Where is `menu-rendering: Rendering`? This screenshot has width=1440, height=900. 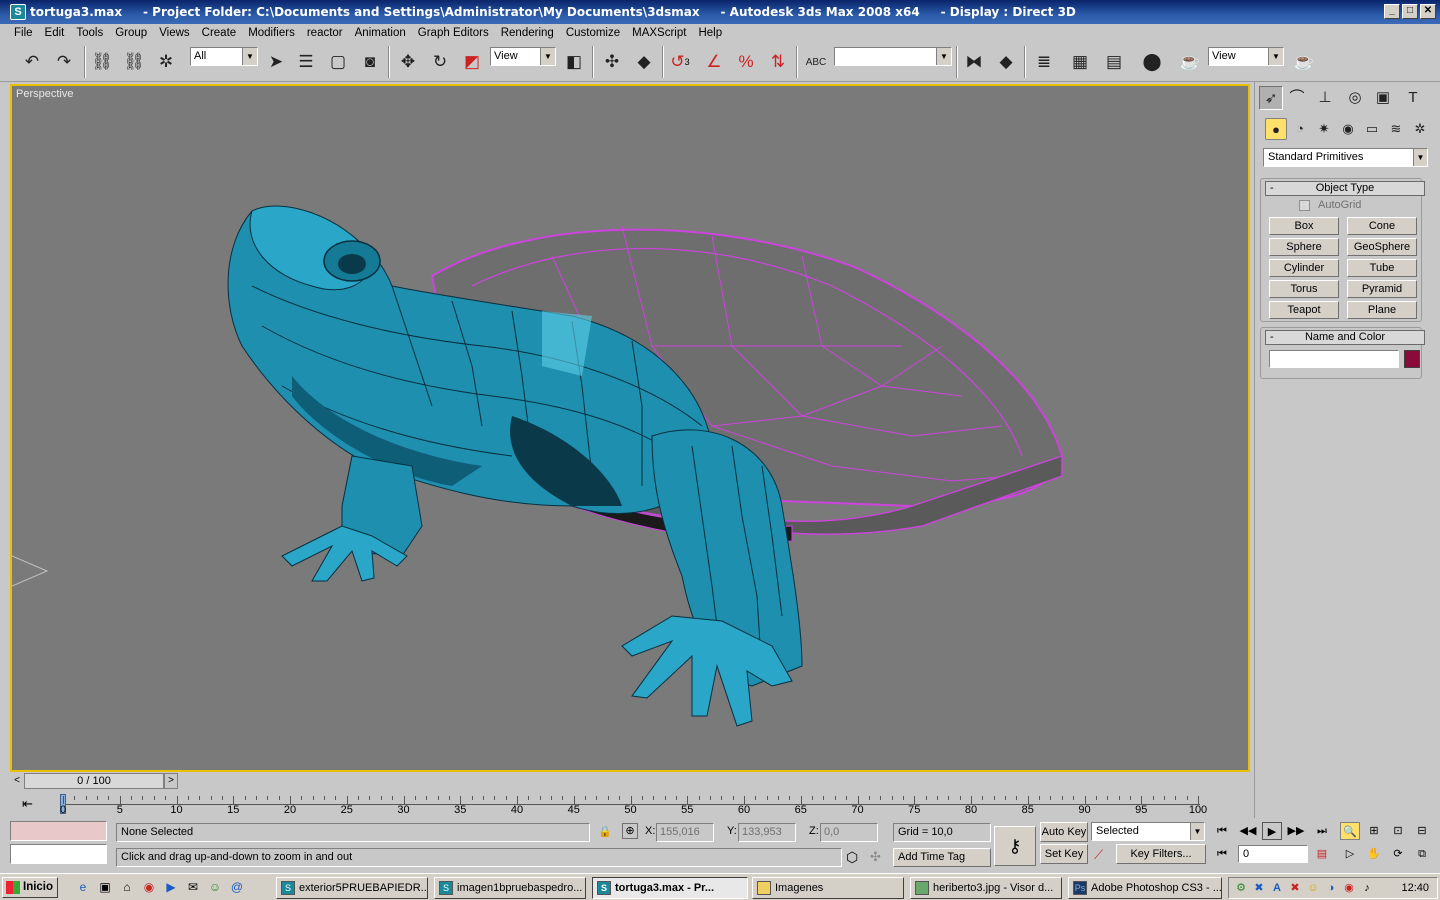 menu-rendering: Rendering is located at coordinates (527, 33).